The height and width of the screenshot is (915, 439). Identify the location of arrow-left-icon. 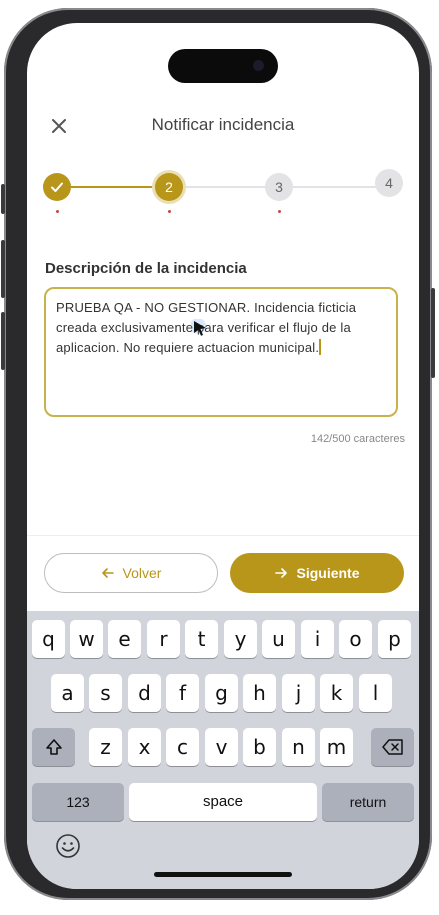
(107, 573).